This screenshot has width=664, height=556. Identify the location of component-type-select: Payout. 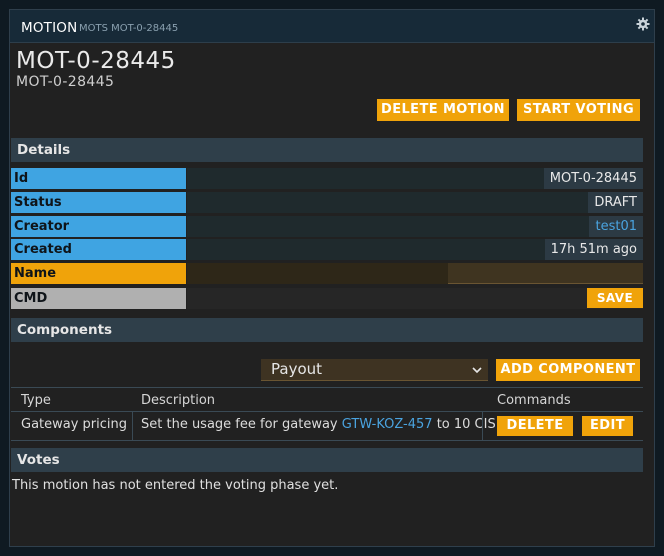
(374, 370).